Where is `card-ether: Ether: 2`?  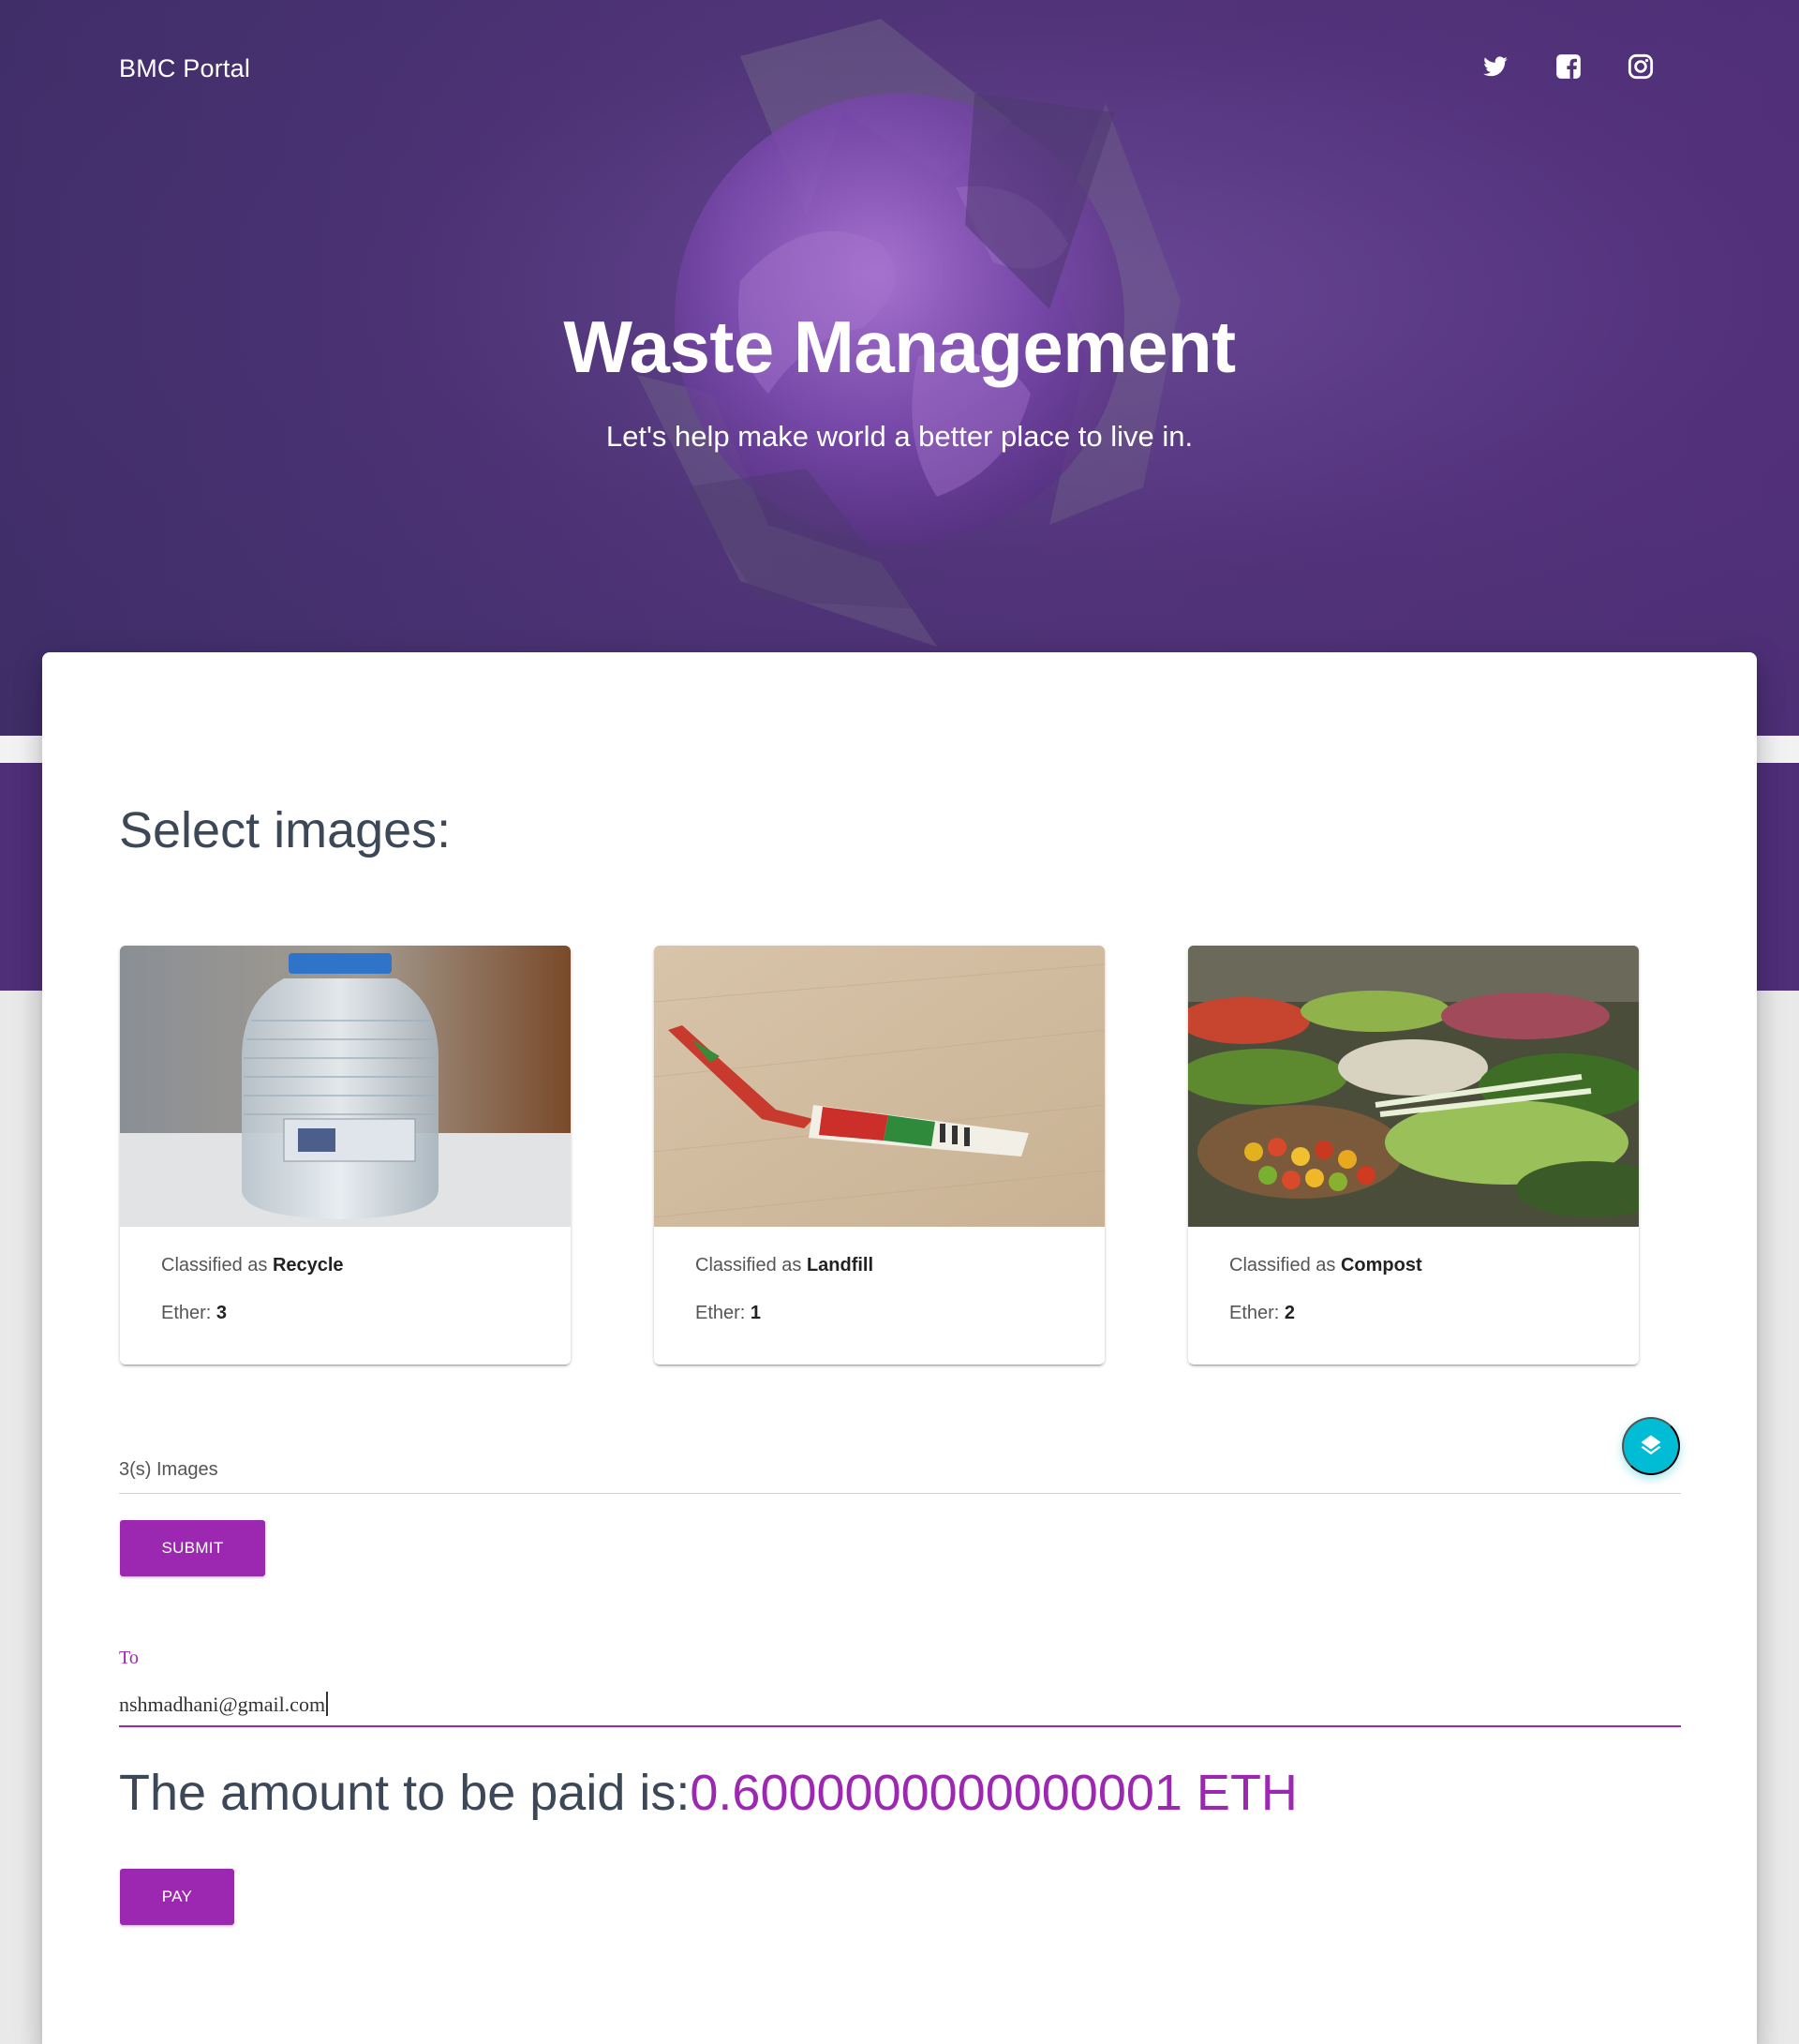
card-ether: Ether: 2 is located at coordinates (1262, 1313).